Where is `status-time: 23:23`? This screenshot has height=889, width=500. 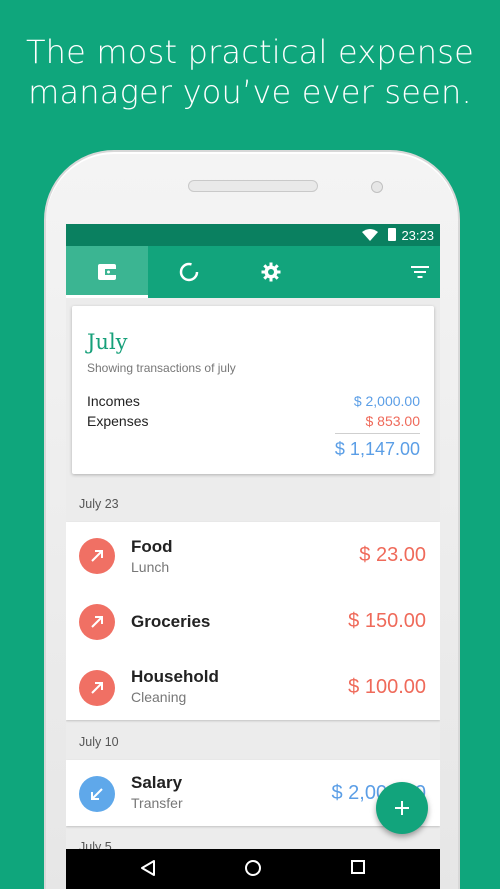 status-time: 23:23 is located at coordinates (417, 235).